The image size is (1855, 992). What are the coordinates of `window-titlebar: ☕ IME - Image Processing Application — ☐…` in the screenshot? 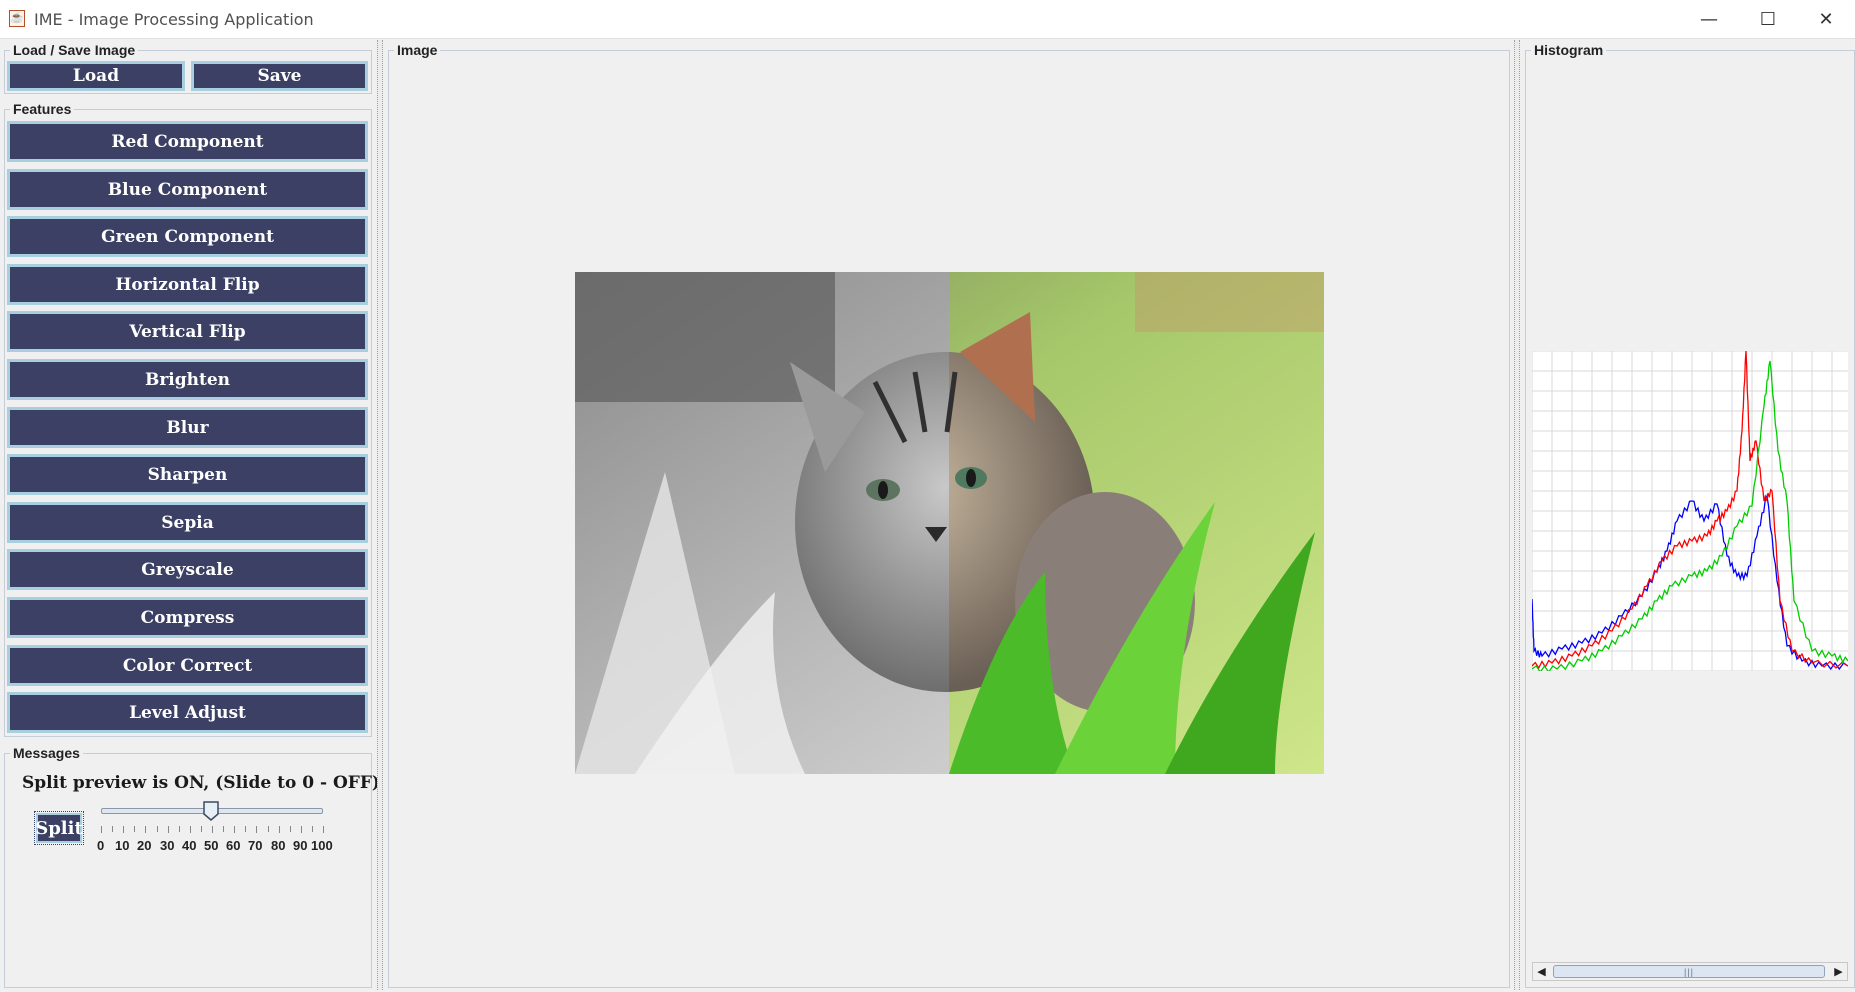 It's located at (927, 19).